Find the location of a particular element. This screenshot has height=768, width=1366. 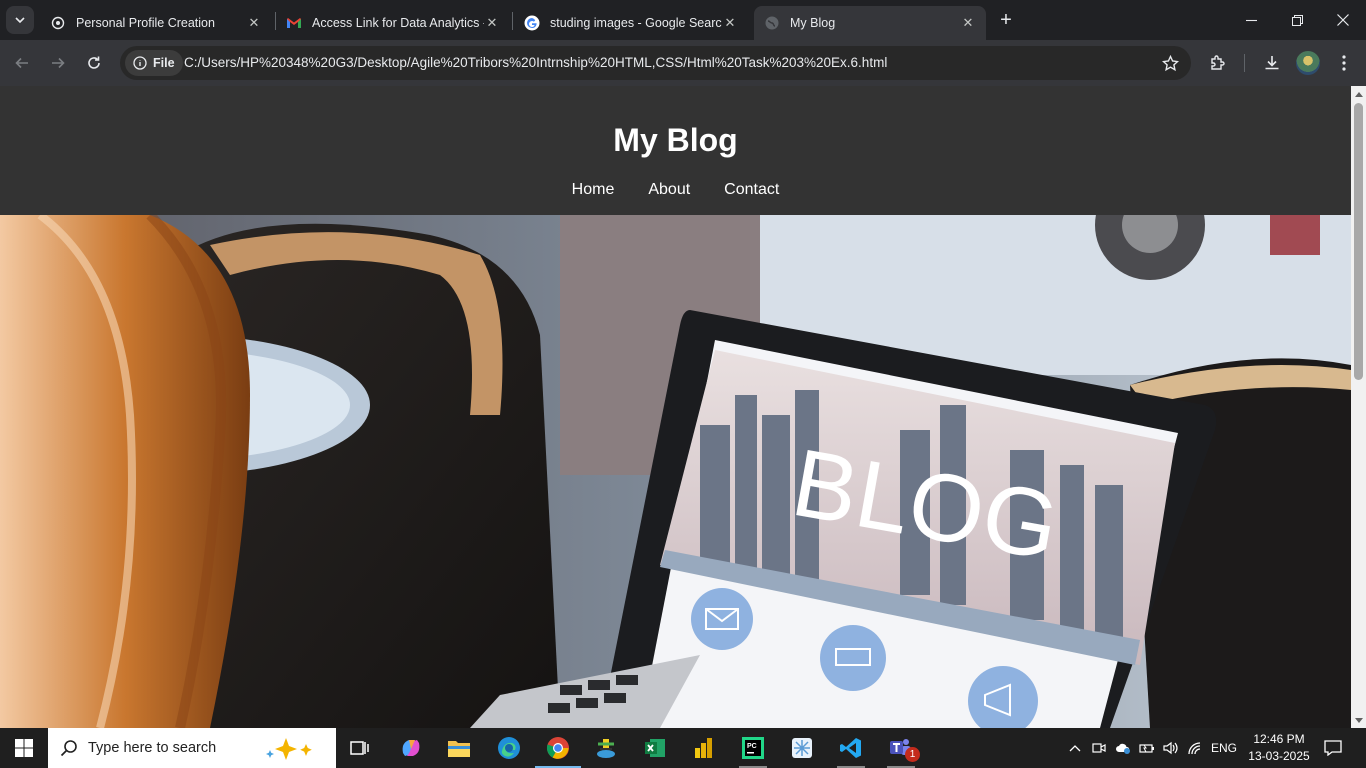

svg-text: PC is located at coordinates (752, 746).